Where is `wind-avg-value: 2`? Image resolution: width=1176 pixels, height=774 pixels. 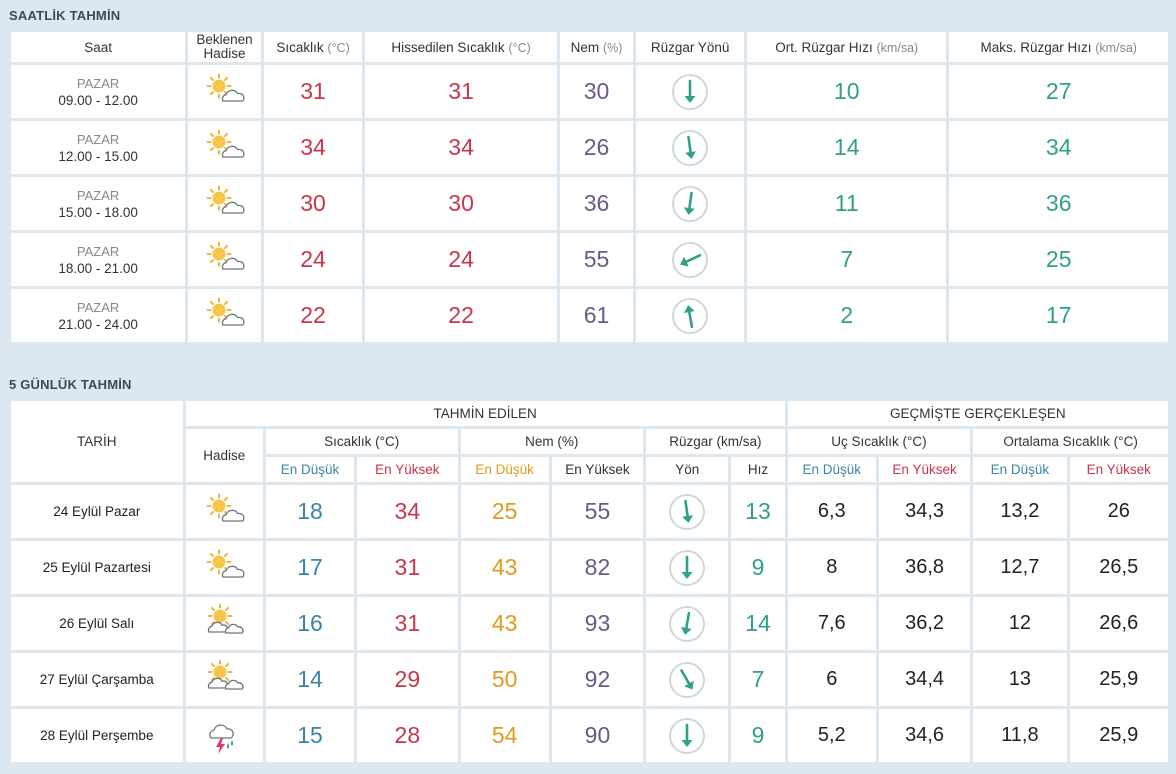
wind-avg-value: 2 is located at coordinates (847, 315).